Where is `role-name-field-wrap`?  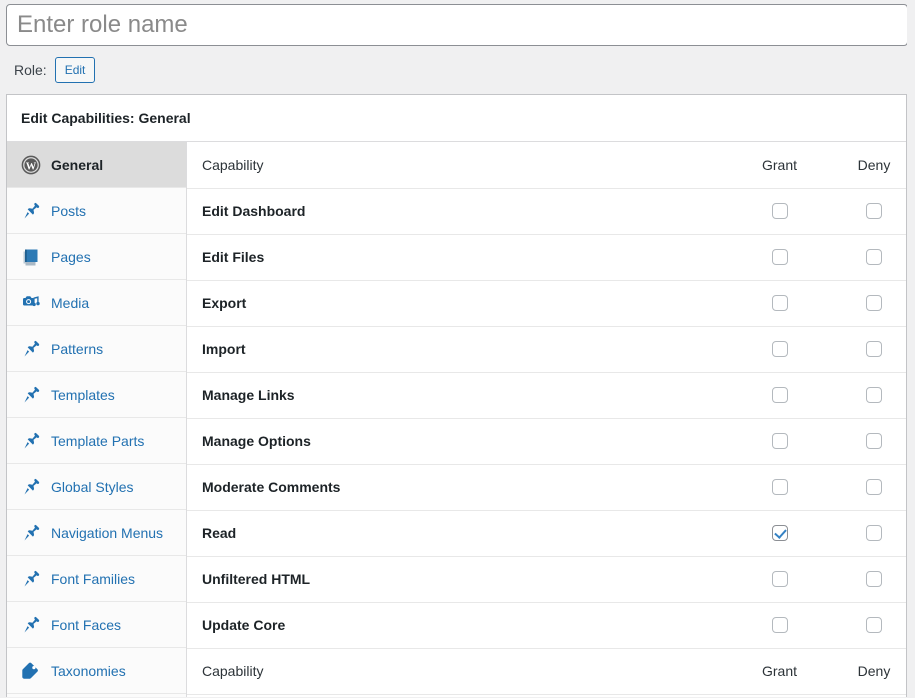
role-name-field-wrap is located at coordinates (457, 23).